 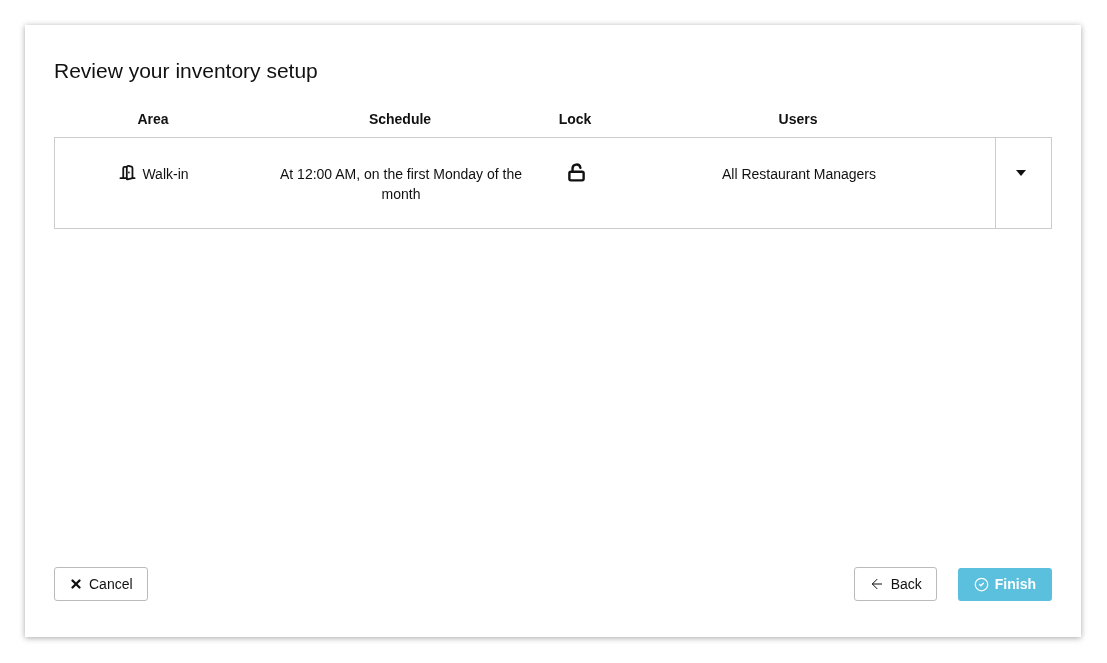 What do you see at coordinates (153, 119) in the screenshot?
I see `column-header: Area` at bounding box center [153, 119].